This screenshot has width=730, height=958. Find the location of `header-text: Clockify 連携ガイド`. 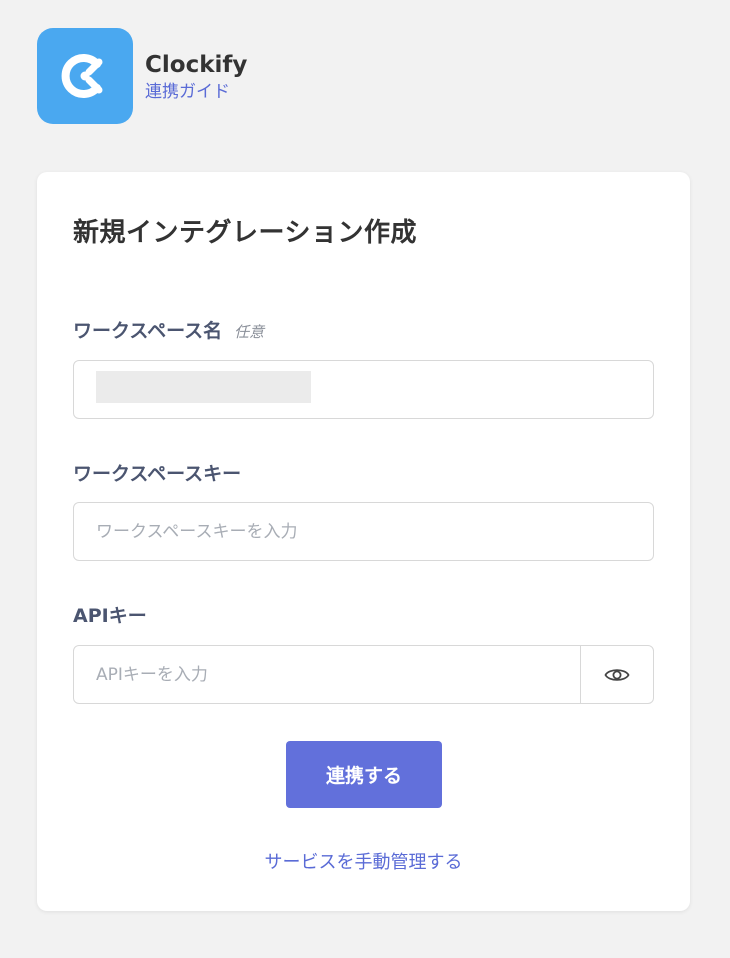

header-text: Clockify 連携ガイド is located at coordinates (196, 76).